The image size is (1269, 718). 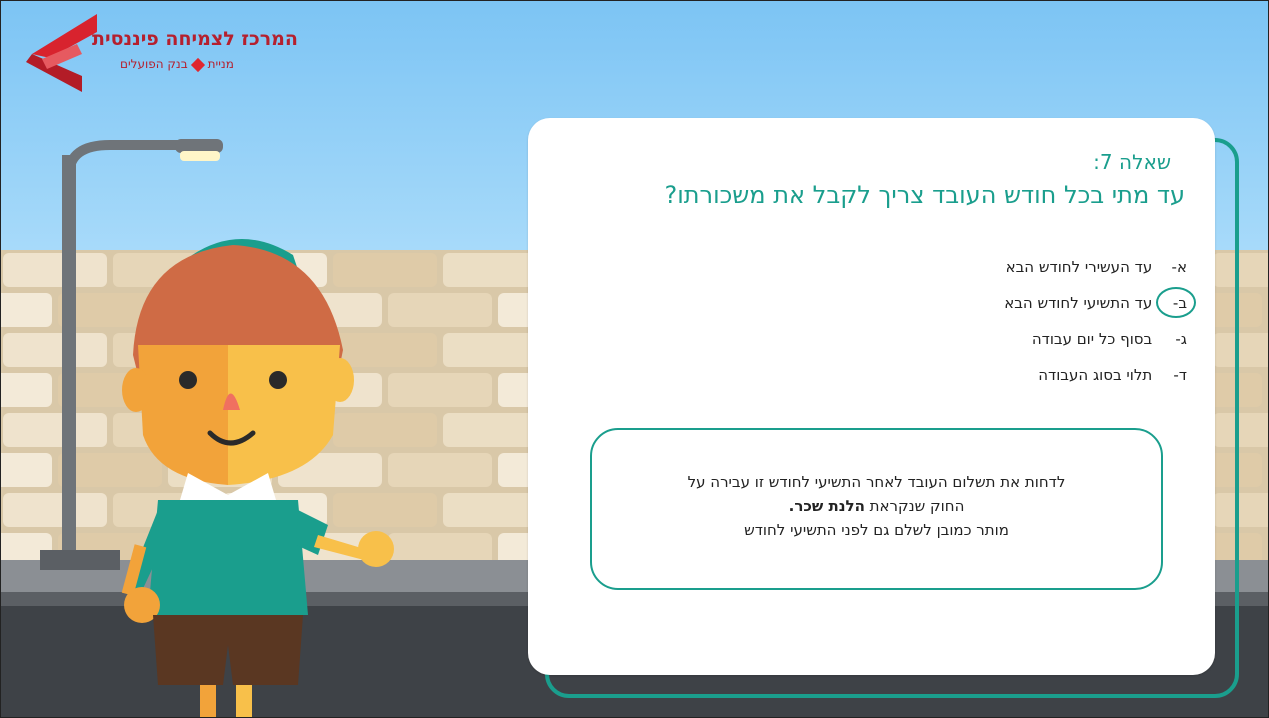 I want to click on logo-chevron-icon, so click(x=61, y=53).